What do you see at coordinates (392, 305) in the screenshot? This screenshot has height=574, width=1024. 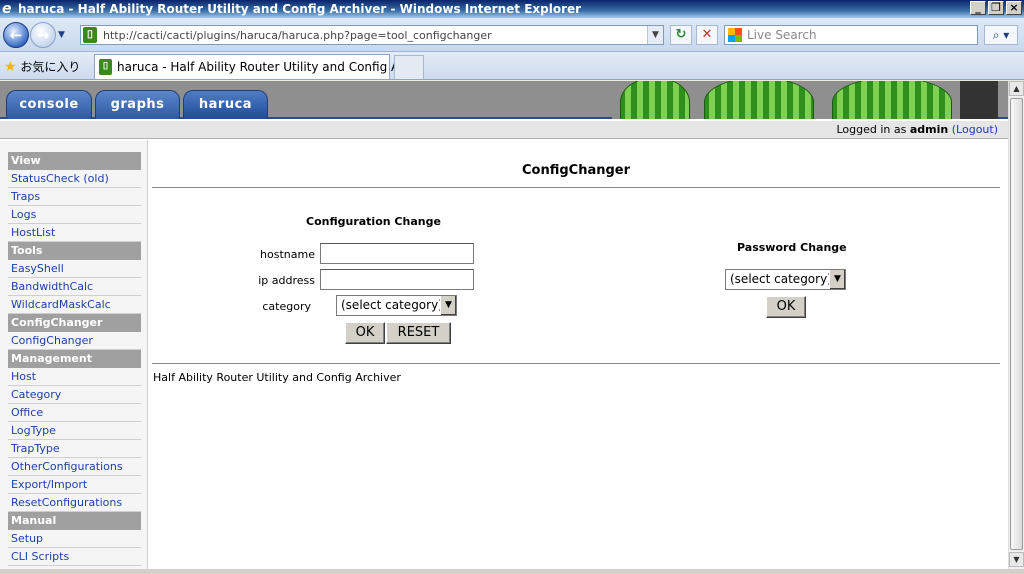 I see `category-select-value: (select category)` at bounding box center [392, 305].